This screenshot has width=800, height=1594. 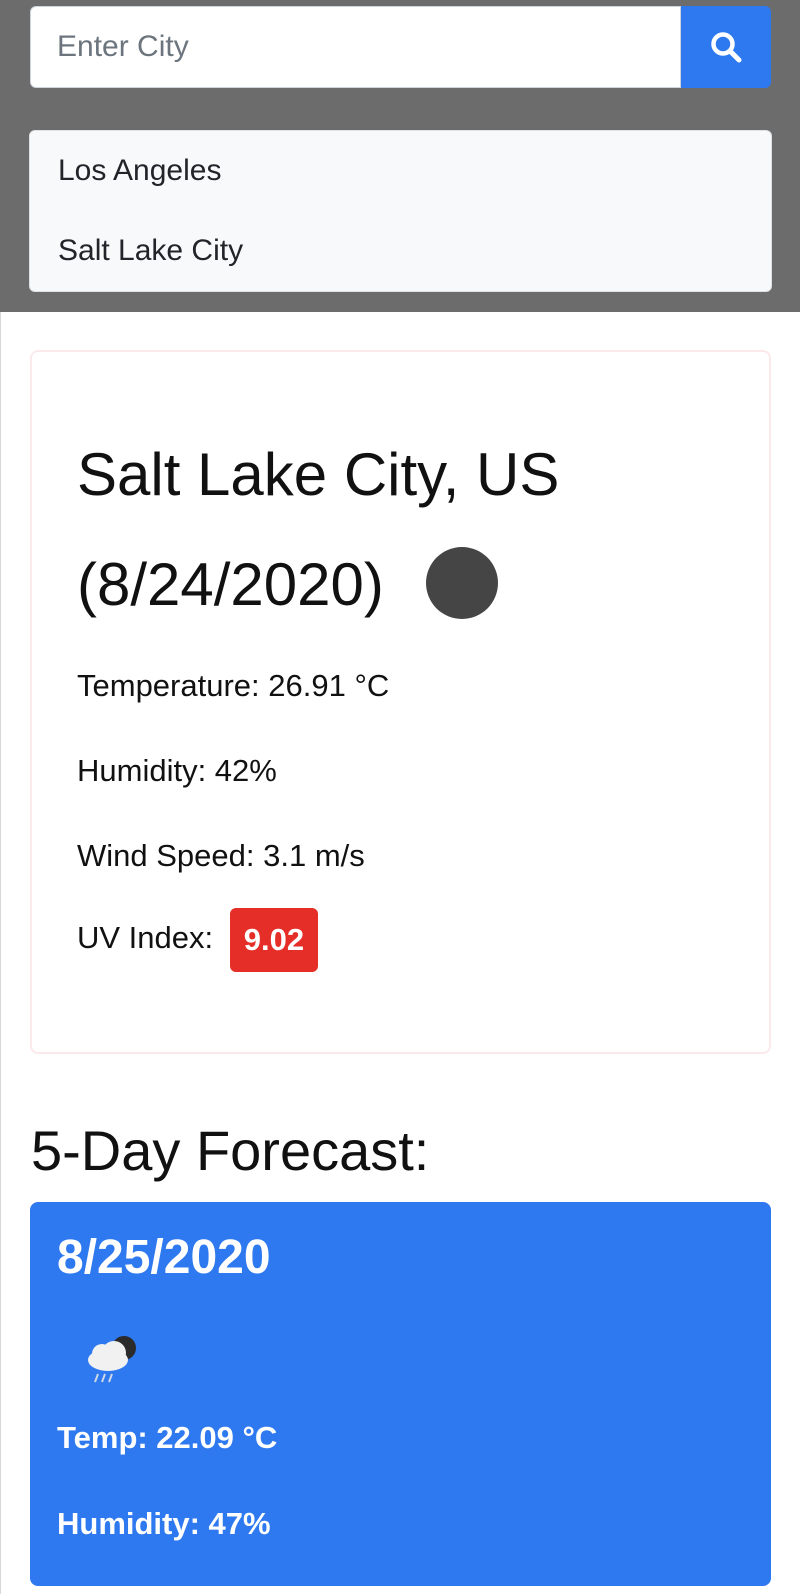 What do you see at coordinates (233, 685) in the screenshot?
I see `current-temperature: Temperature: 26.91 °C` at bounding box center [233, 685].